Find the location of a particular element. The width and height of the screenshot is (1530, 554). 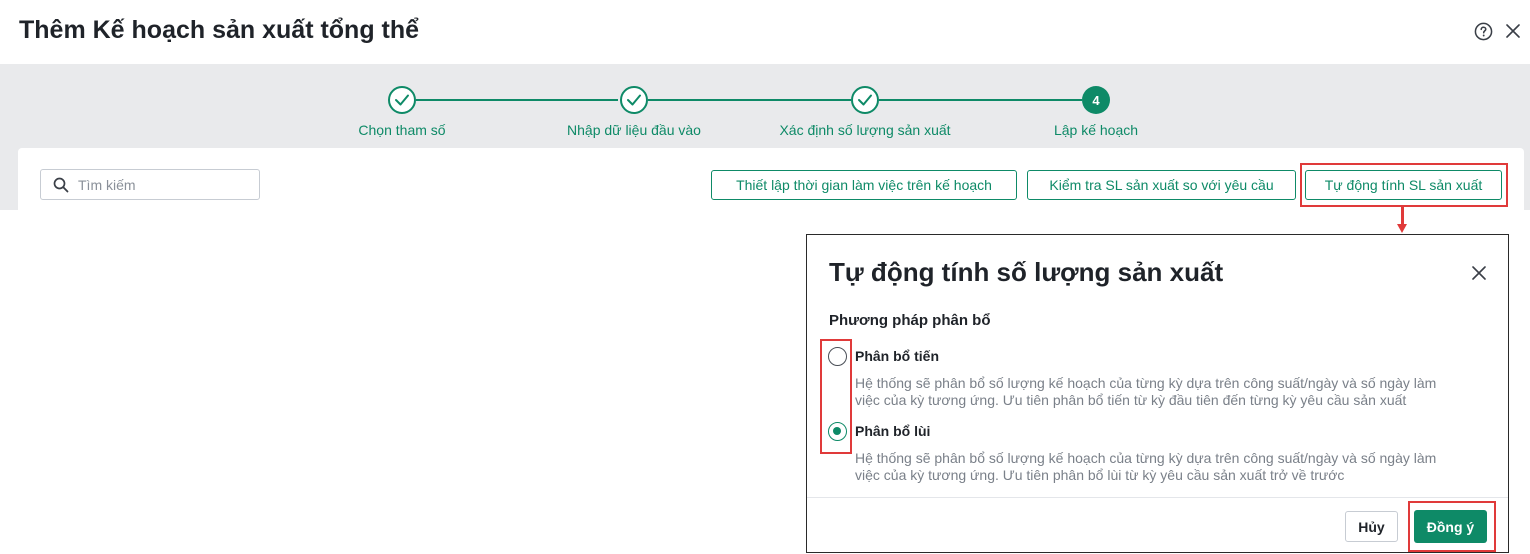

search-box is located at coordinates (150, 184).